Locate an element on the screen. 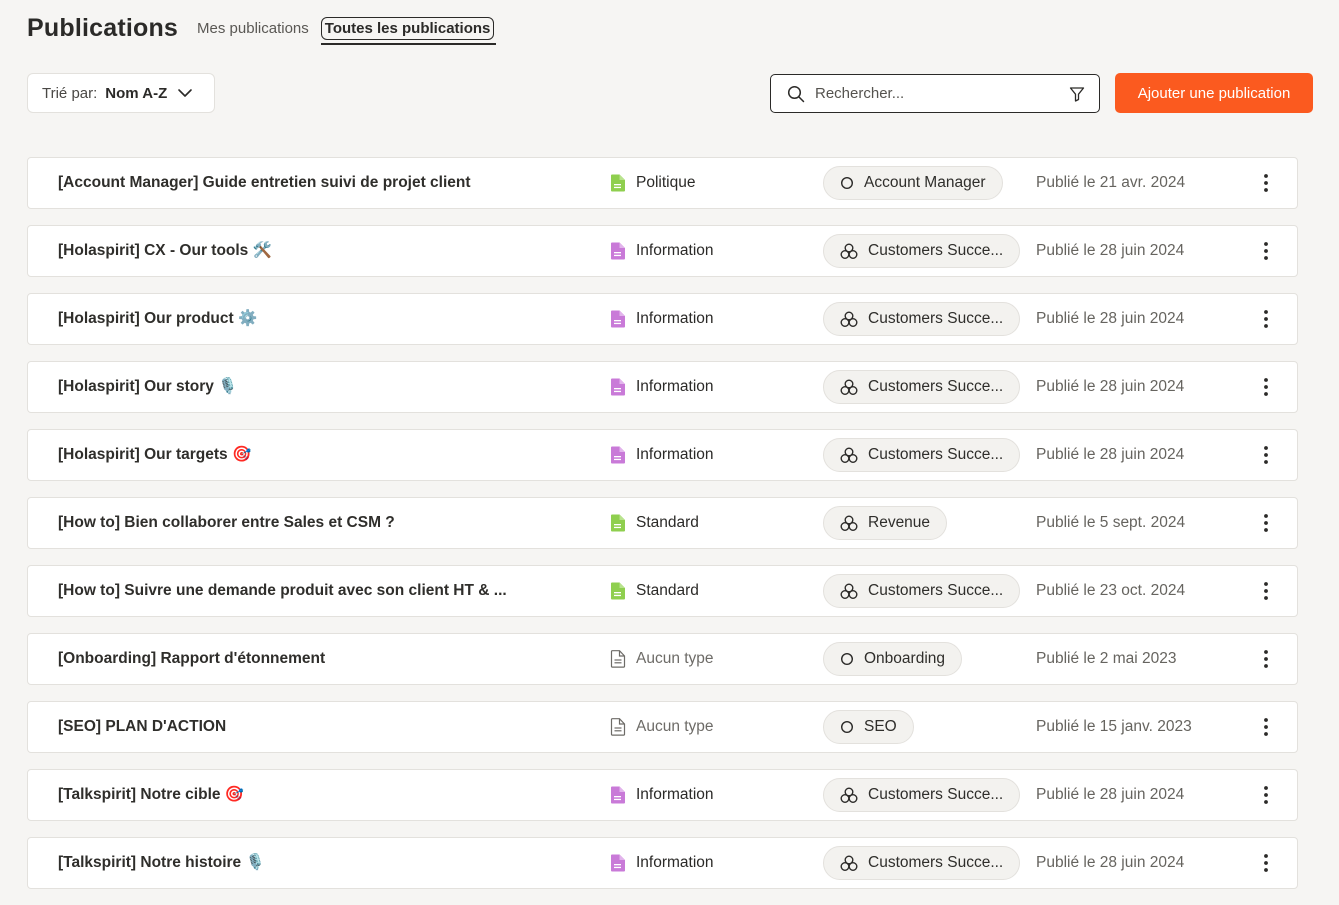 The height and width of the screenshot is (905, 1339). publication-type-label: Standard is located at coordinates (667, 590).